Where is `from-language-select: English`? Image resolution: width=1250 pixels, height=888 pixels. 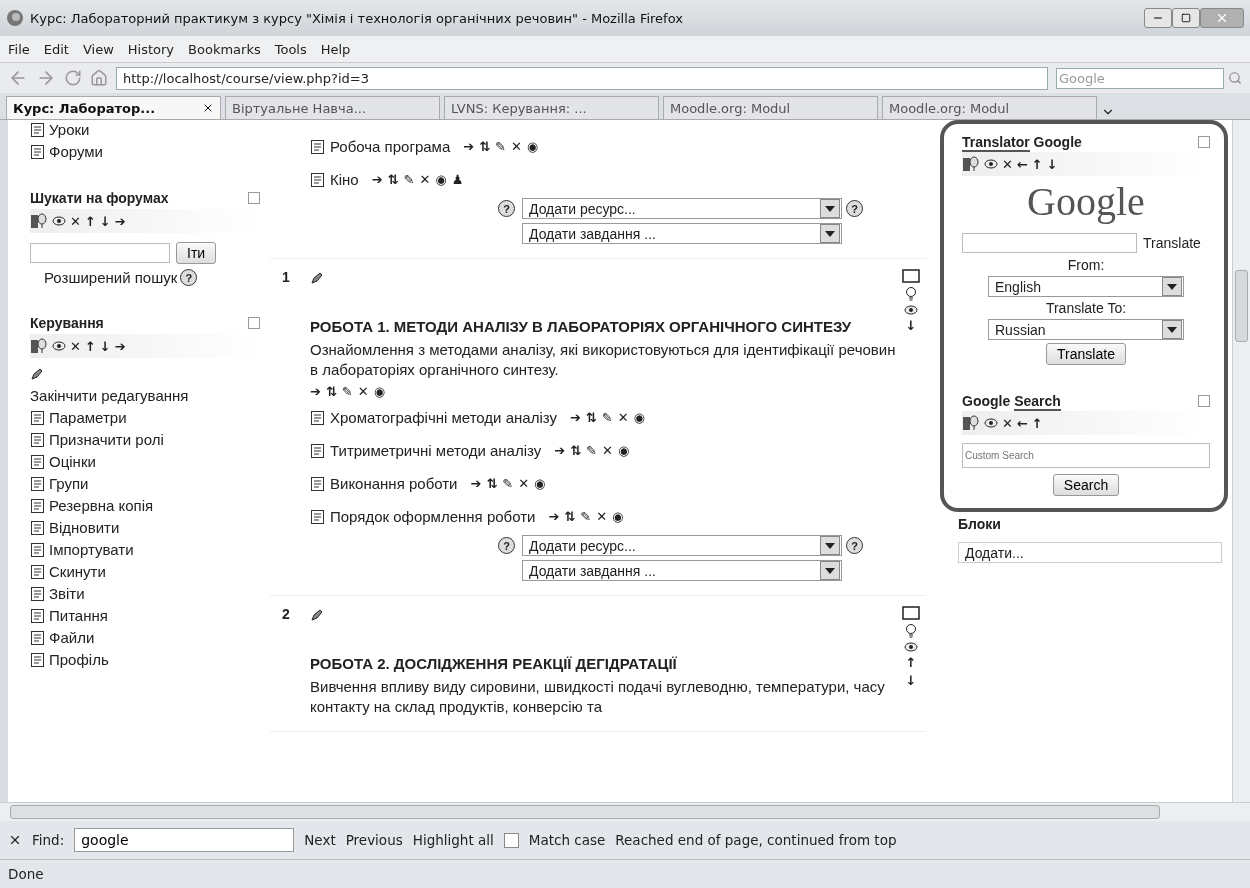
from-language-select: English is located at coordinates (1086, 286).